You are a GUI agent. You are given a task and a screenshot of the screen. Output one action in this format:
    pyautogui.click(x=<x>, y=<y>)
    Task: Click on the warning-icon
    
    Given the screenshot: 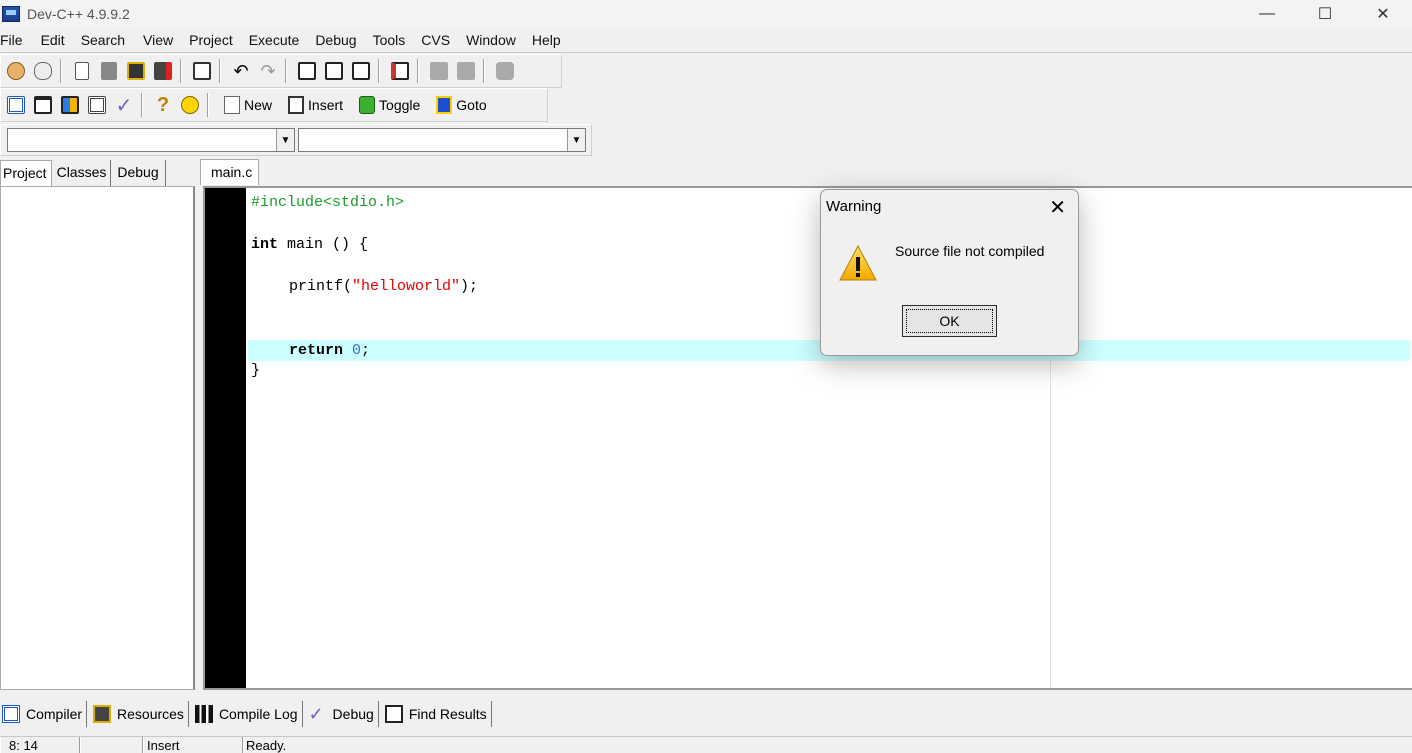 What is the action you would take?
    pyautogui.click(x=858, y=264)
    